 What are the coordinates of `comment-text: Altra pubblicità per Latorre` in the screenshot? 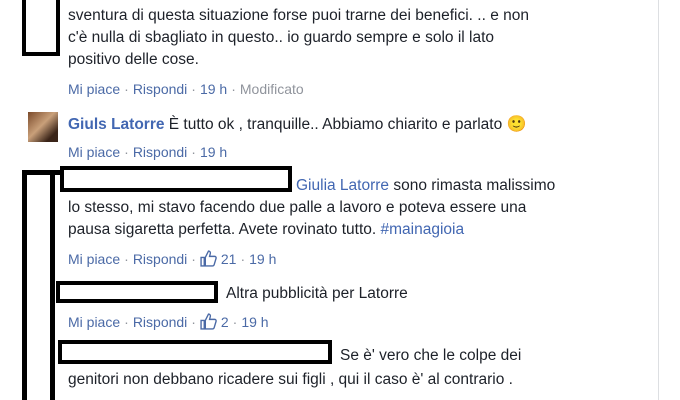 It's located at (317, 293).